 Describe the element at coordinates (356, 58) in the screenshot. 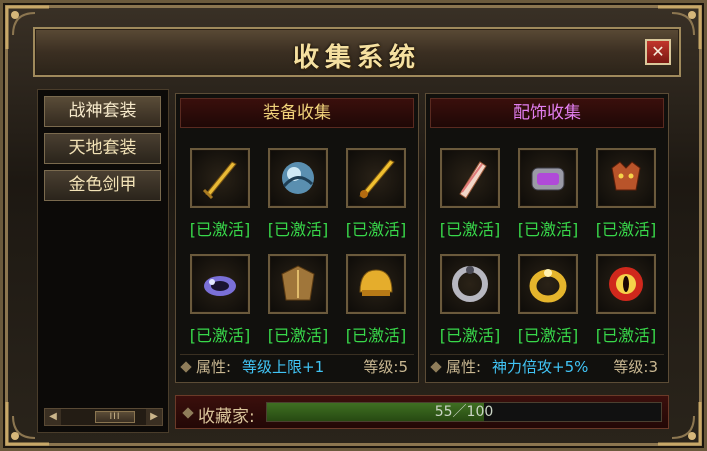

I see `window-title: 收集系统` at that location.